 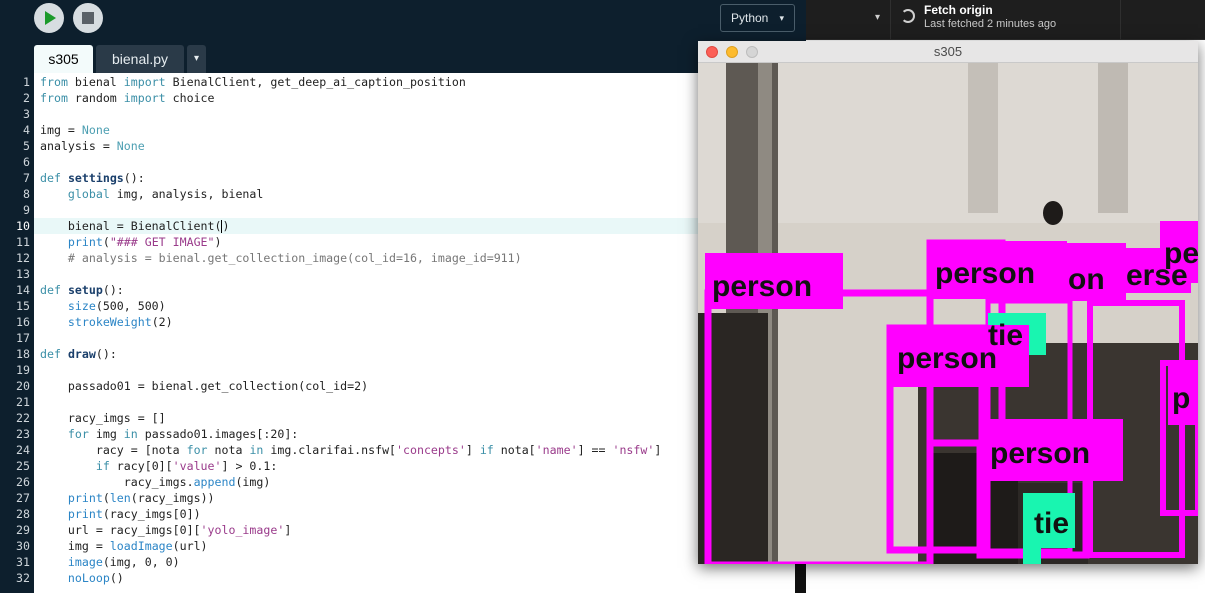 I want to click on code-line: img = None, so click(x=75, y=130).